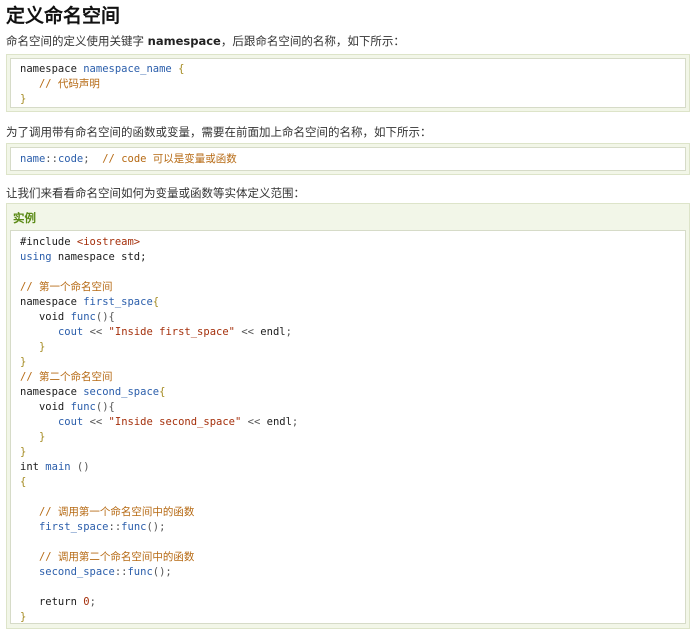 This screenshot has height=631, width=694. What do you see at coordinates (312, 41) in the screenshot?
I see `intro-text-after: ，后跟命名空间的名称，如下所示：` at bounding box center [312, 41].